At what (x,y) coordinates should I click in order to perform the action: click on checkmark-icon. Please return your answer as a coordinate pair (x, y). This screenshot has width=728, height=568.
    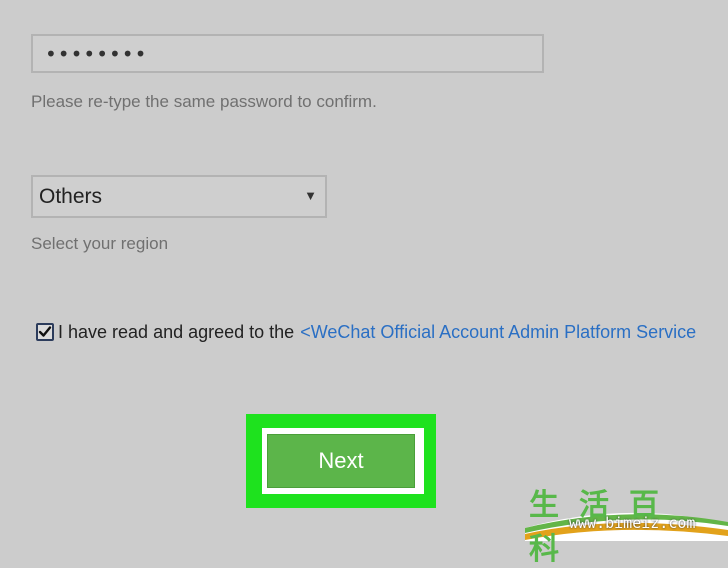
    Looking at the image, I should click on (45, 331).